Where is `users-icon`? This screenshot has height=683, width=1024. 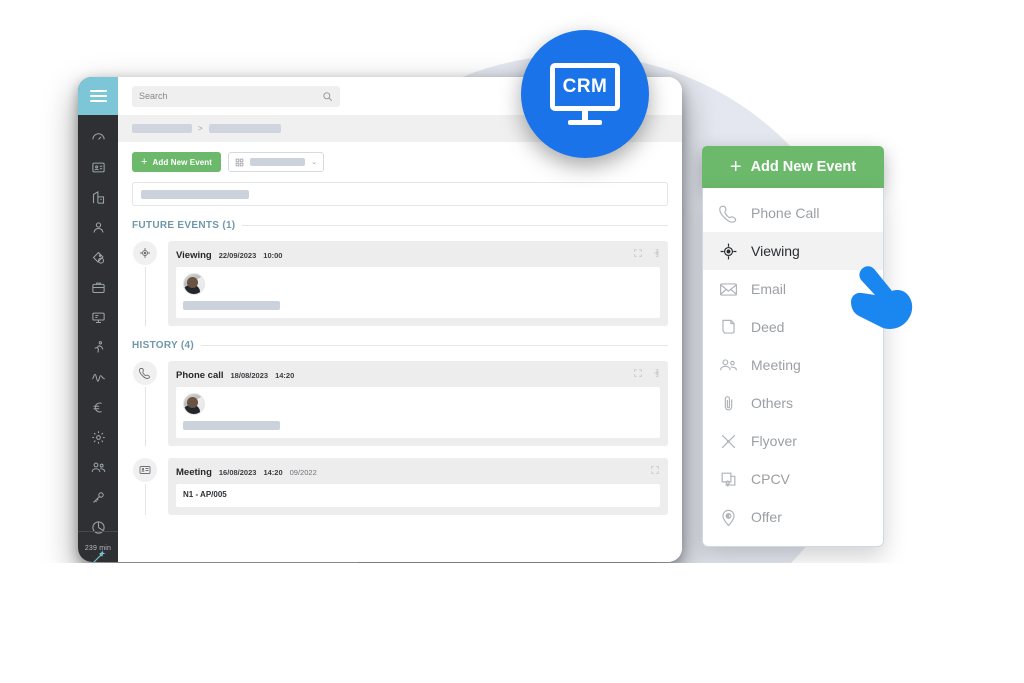 users-icon is located at coordinates (98, 467).